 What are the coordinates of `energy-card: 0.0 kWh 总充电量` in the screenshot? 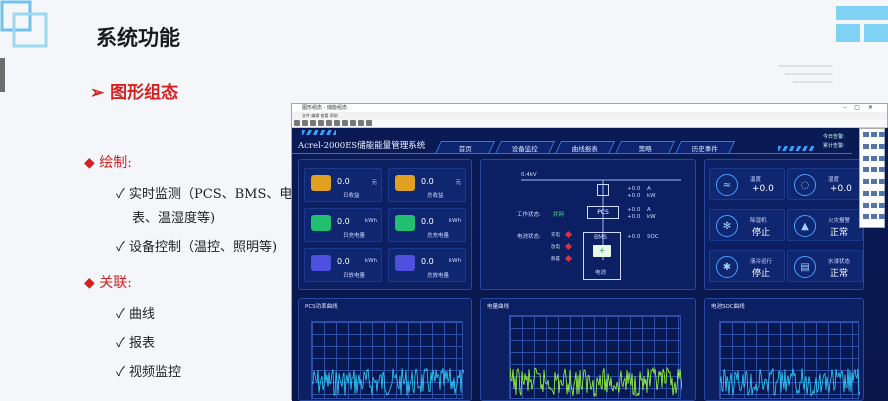 It's located at (427, 225).